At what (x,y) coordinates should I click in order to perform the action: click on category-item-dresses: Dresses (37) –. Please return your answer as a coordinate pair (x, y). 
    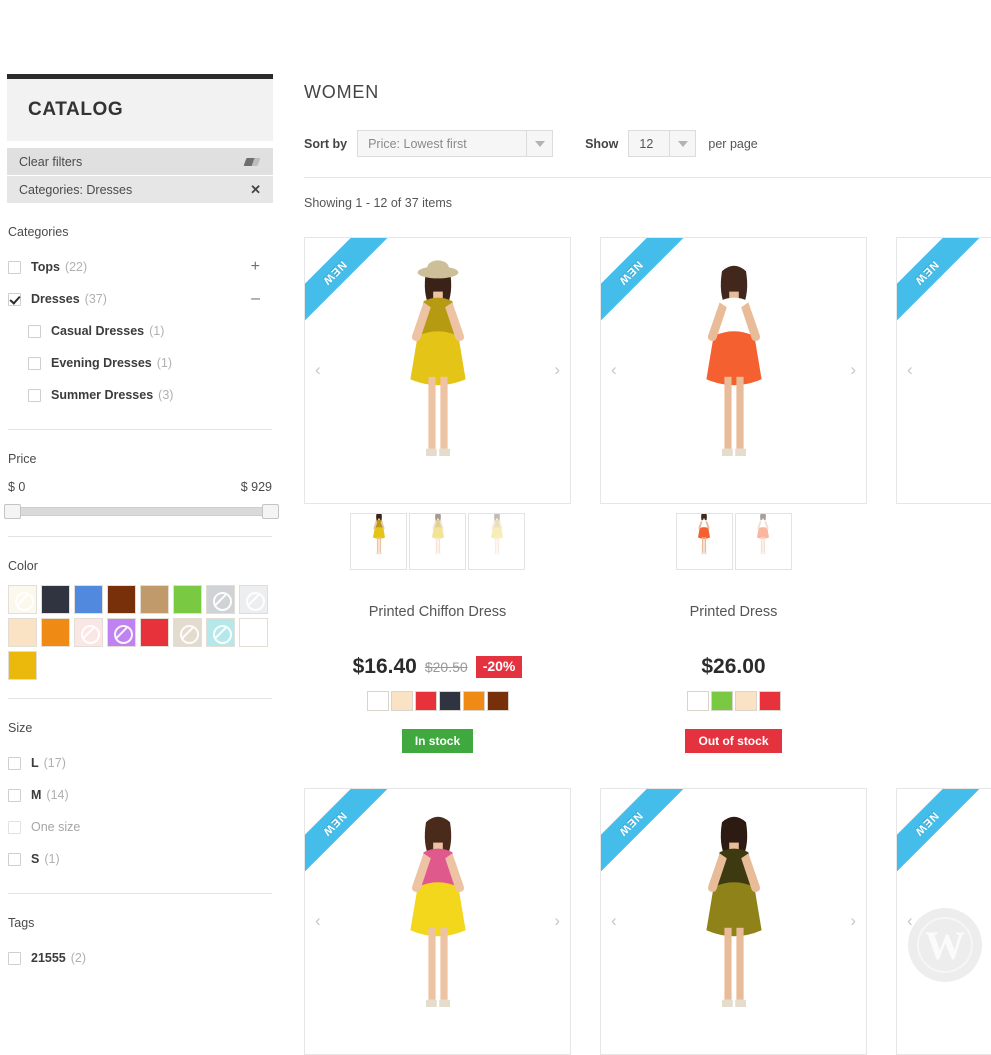
    Looking at the image, I should click on (140, 299).